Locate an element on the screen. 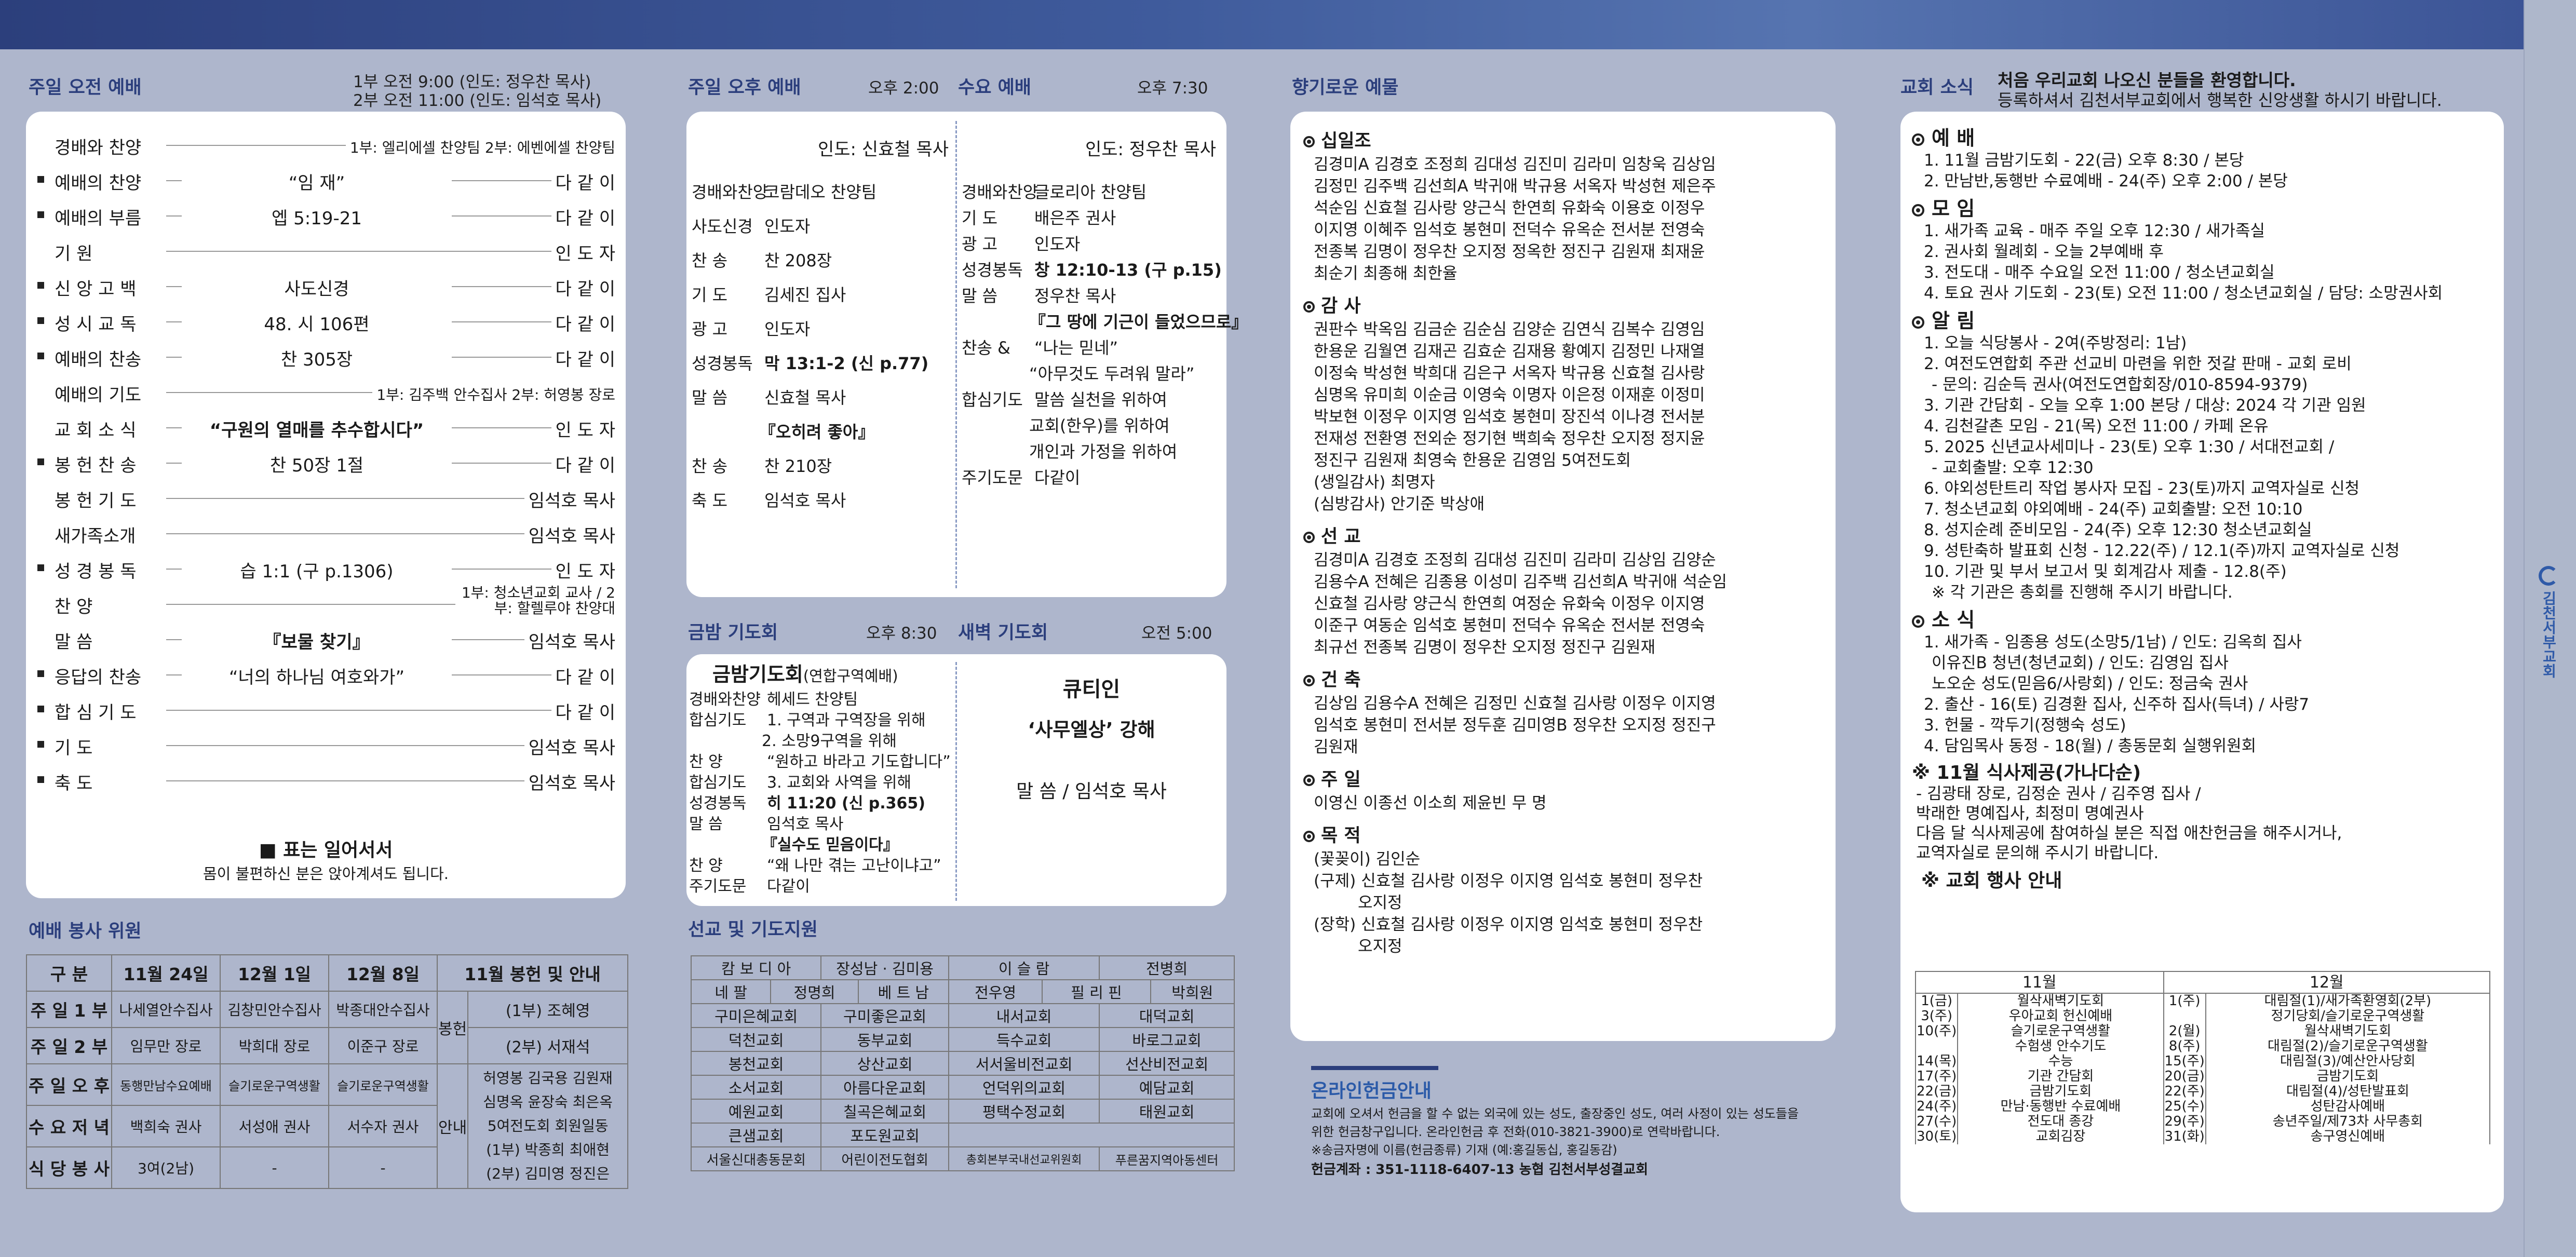  service-row-label: 수 요 저 녁 is located at coordinates (69, 1126).